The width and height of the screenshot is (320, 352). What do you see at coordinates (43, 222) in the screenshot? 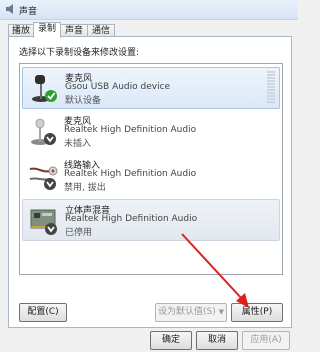
I see `sound-card-icon` at bounding box center [43, 222].